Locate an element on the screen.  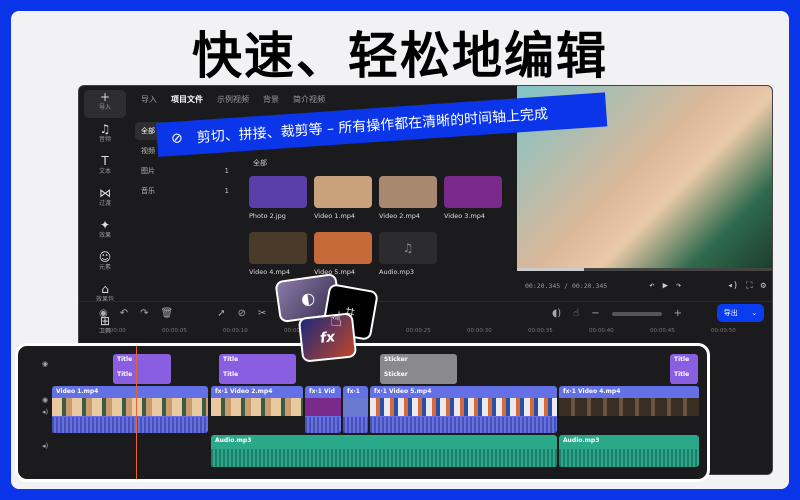
export-label: 导出 is located at coordinates (730, 313).